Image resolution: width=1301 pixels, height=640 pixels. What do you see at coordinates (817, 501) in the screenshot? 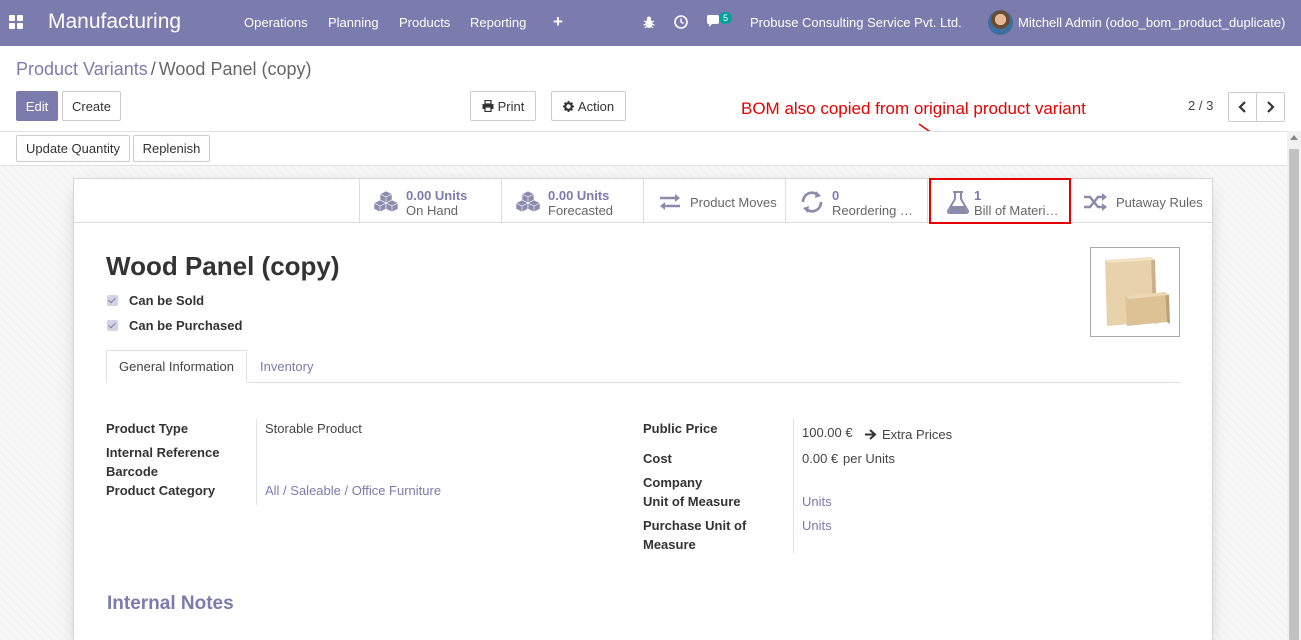
I see `unit-of-measure-link: Units` at bounding box center [817, 501].